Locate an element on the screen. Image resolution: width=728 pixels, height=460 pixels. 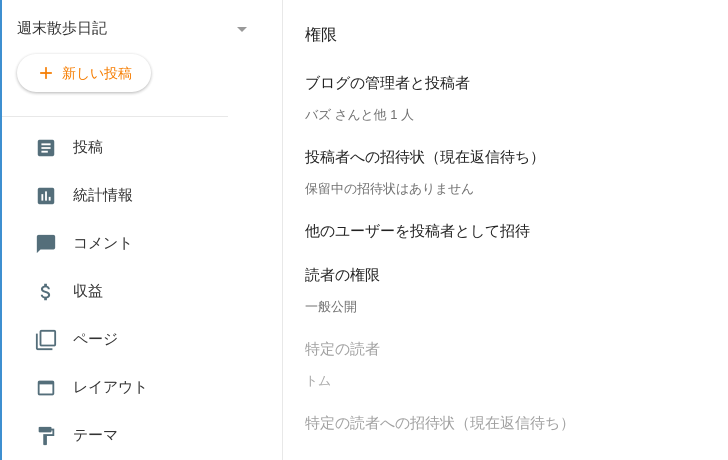
setting-title: 特定の読者 is located at coordinates (343, 350).